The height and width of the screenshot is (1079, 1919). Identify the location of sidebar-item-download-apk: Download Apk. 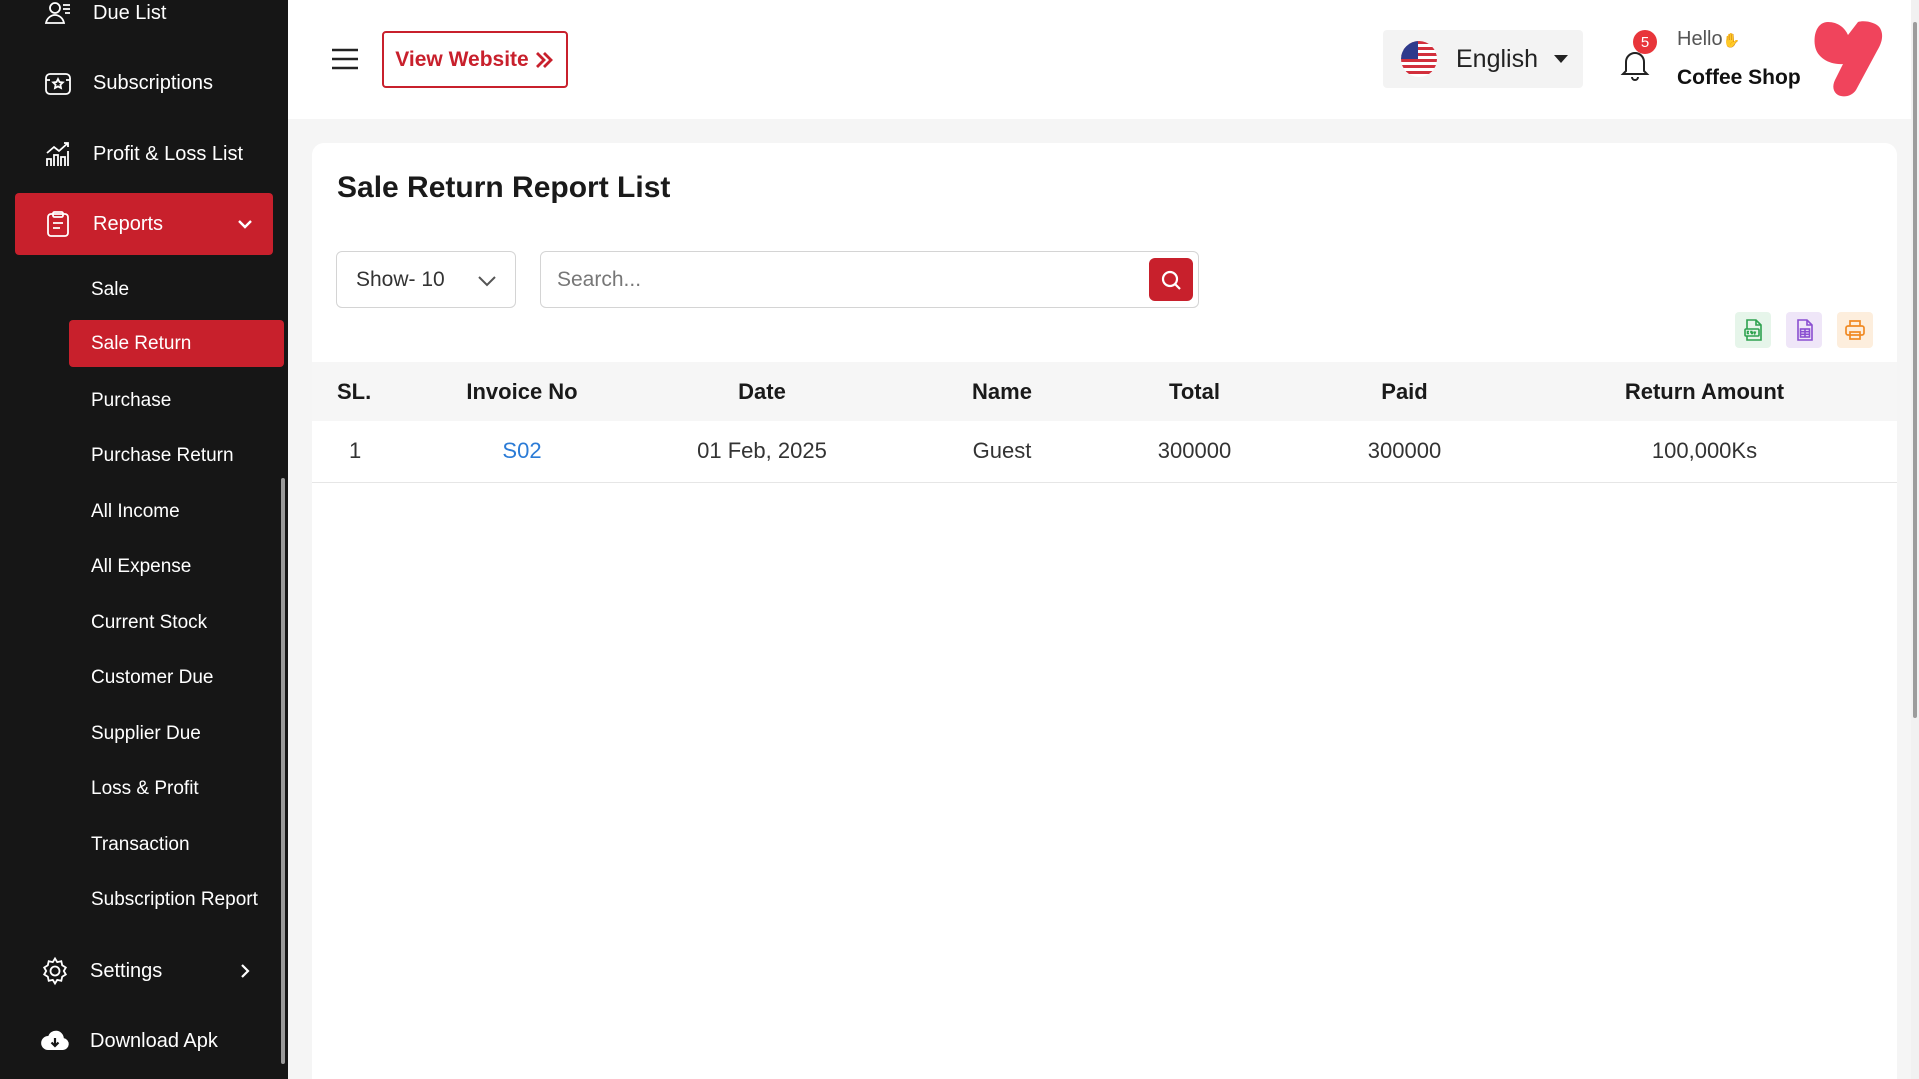
(144, 1041).